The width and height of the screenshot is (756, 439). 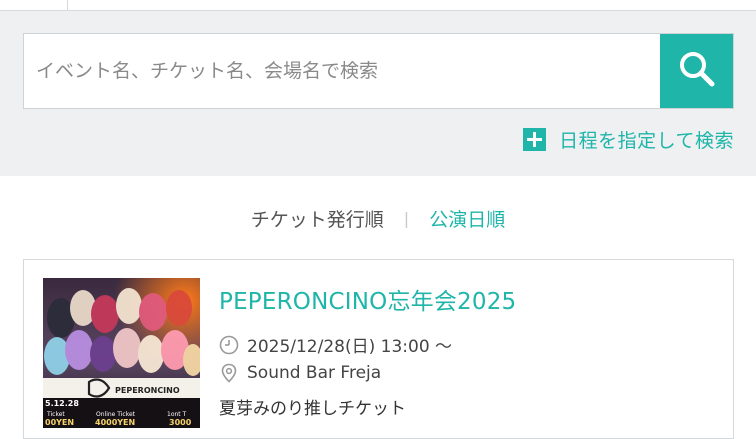 I want to click on search-button, so click(x=696, y=71).